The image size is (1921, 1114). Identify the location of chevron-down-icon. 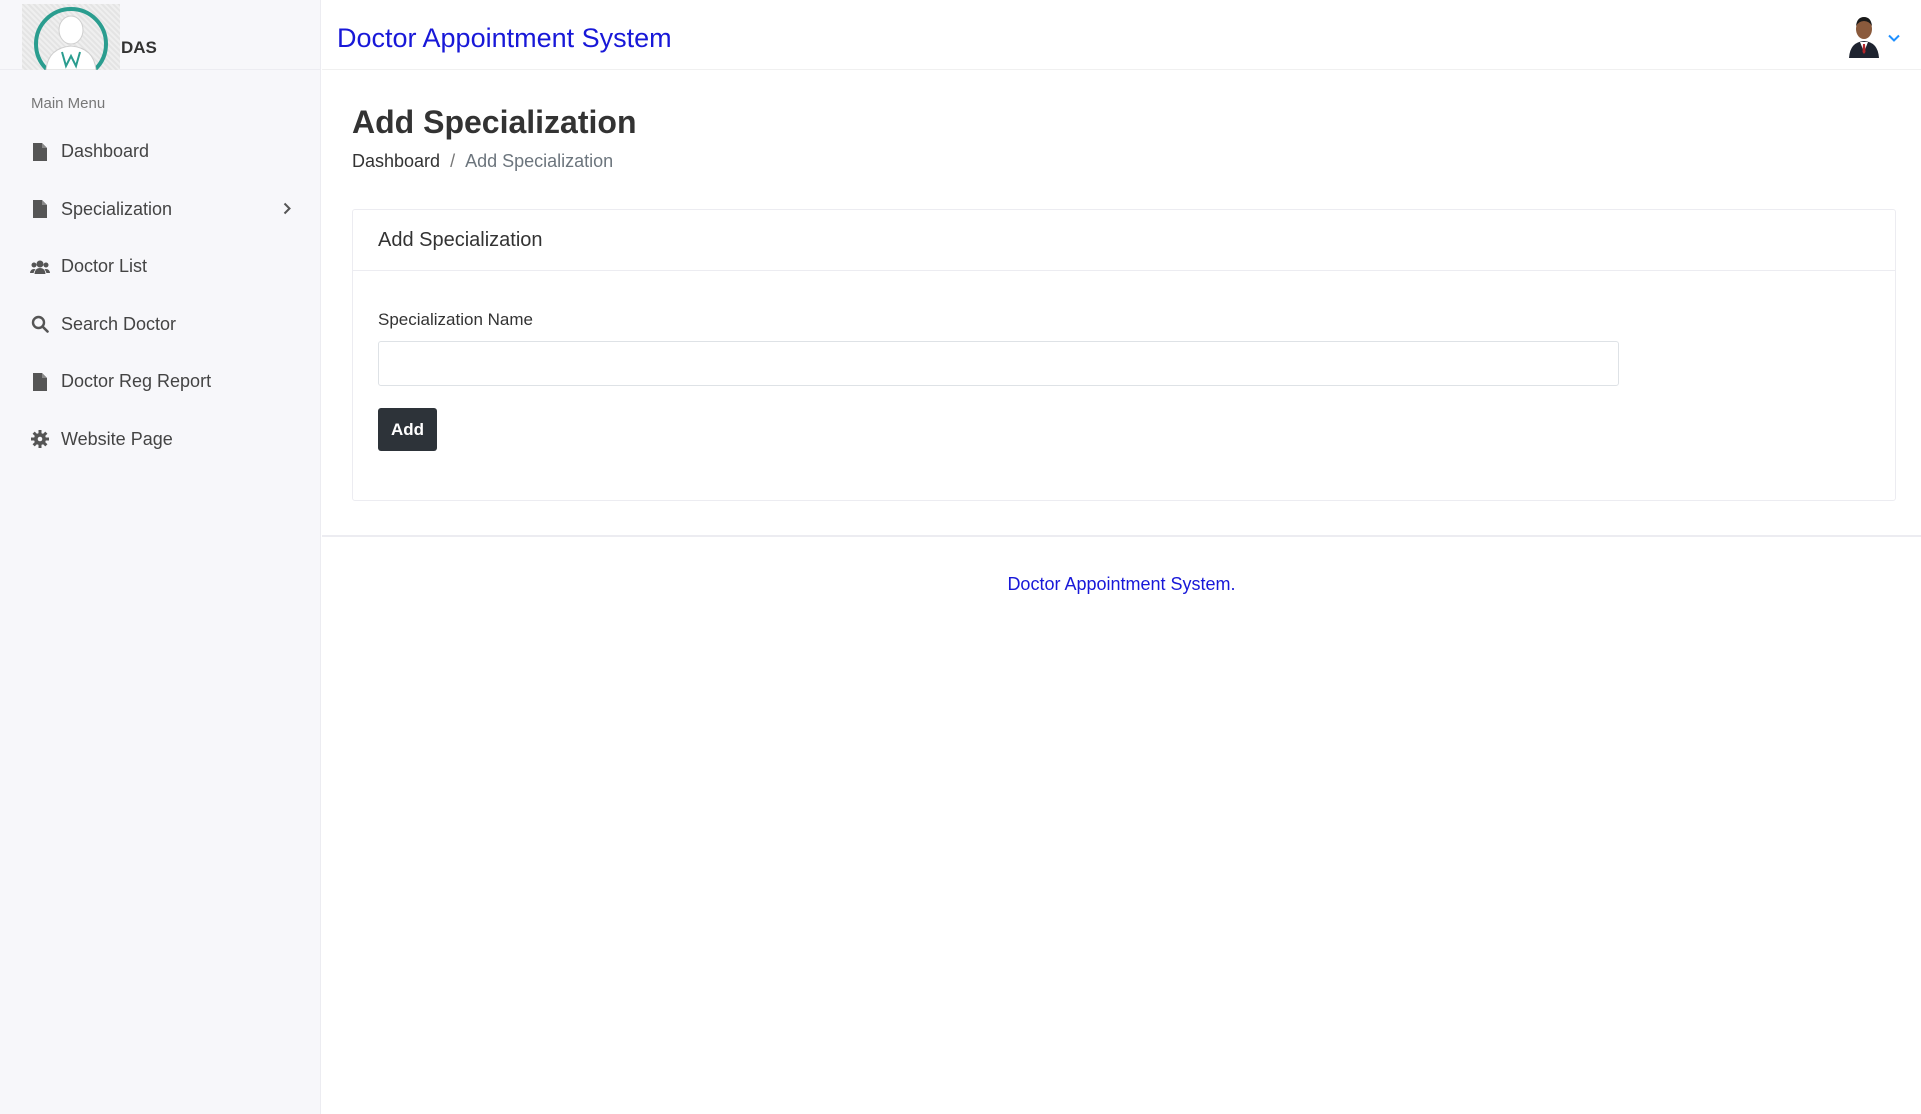
(1894, 39).